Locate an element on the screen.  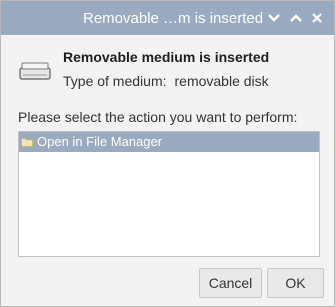
chevron-down-icon is located at coordinates (274, 18).